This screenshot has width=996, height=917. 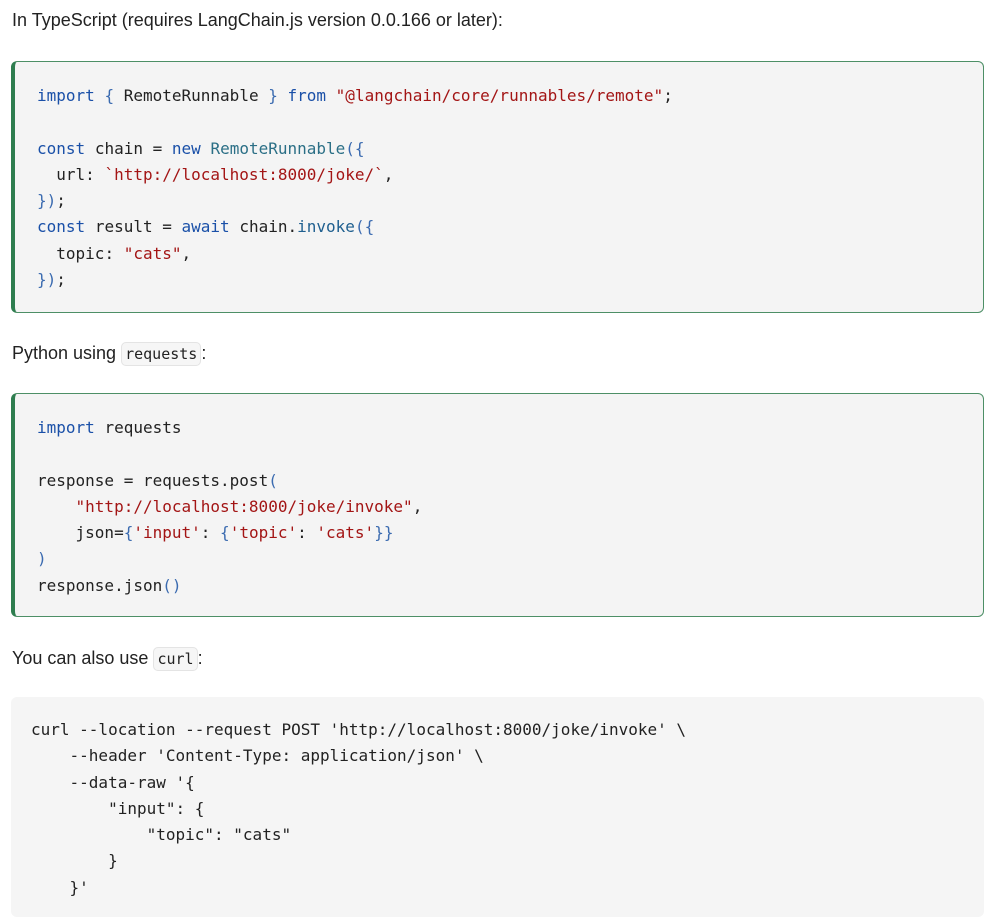 I want to click on curl-line: }, so click(x=74, y=861).